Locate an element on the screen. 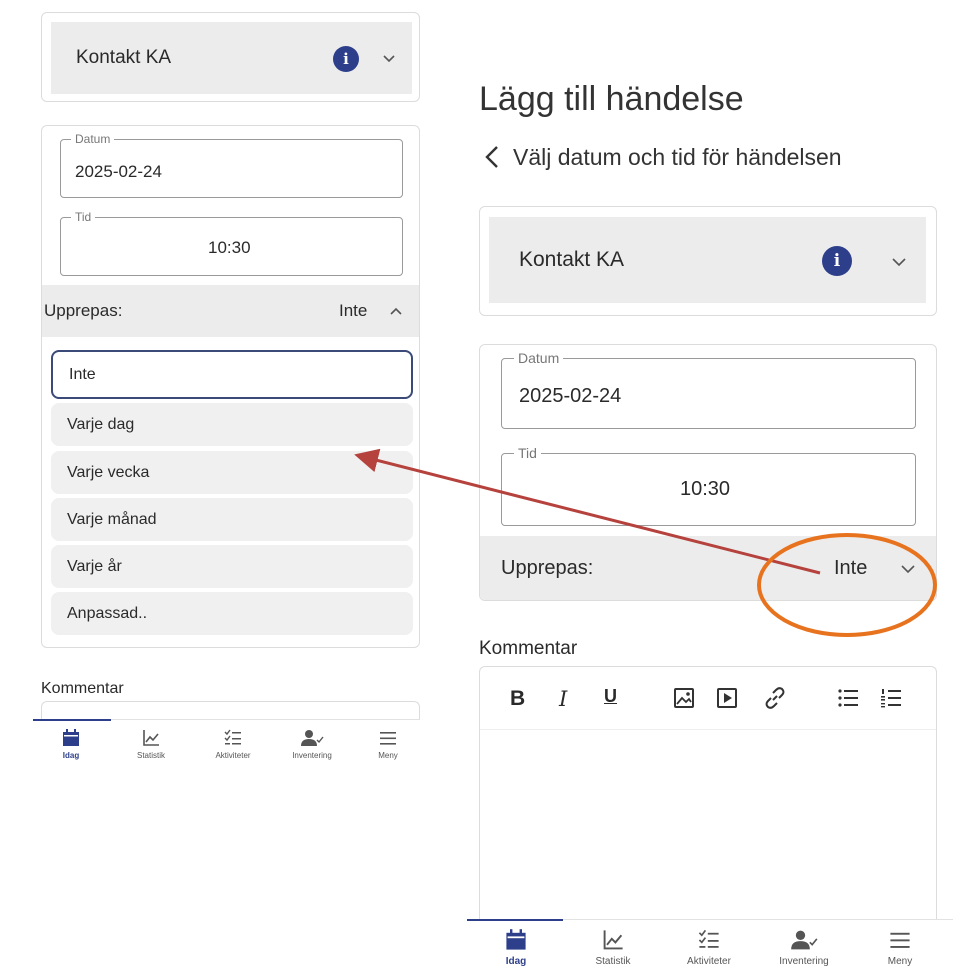 The height and width of the screenshot is (976, 953). annotation-overlay is located at coordinates (645, 542).